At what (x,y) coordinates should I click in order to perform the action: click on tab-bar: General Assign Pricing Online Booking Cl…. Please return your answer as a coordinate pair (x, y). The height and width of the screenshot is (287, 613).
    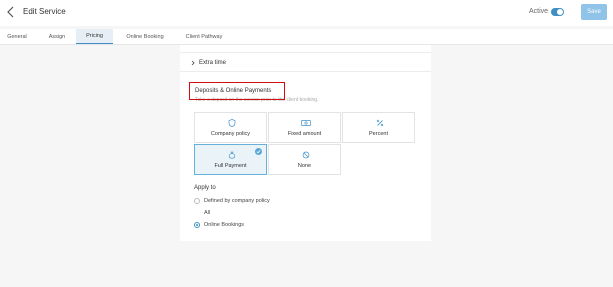
    Looking at the image, I should click on (306, 37).